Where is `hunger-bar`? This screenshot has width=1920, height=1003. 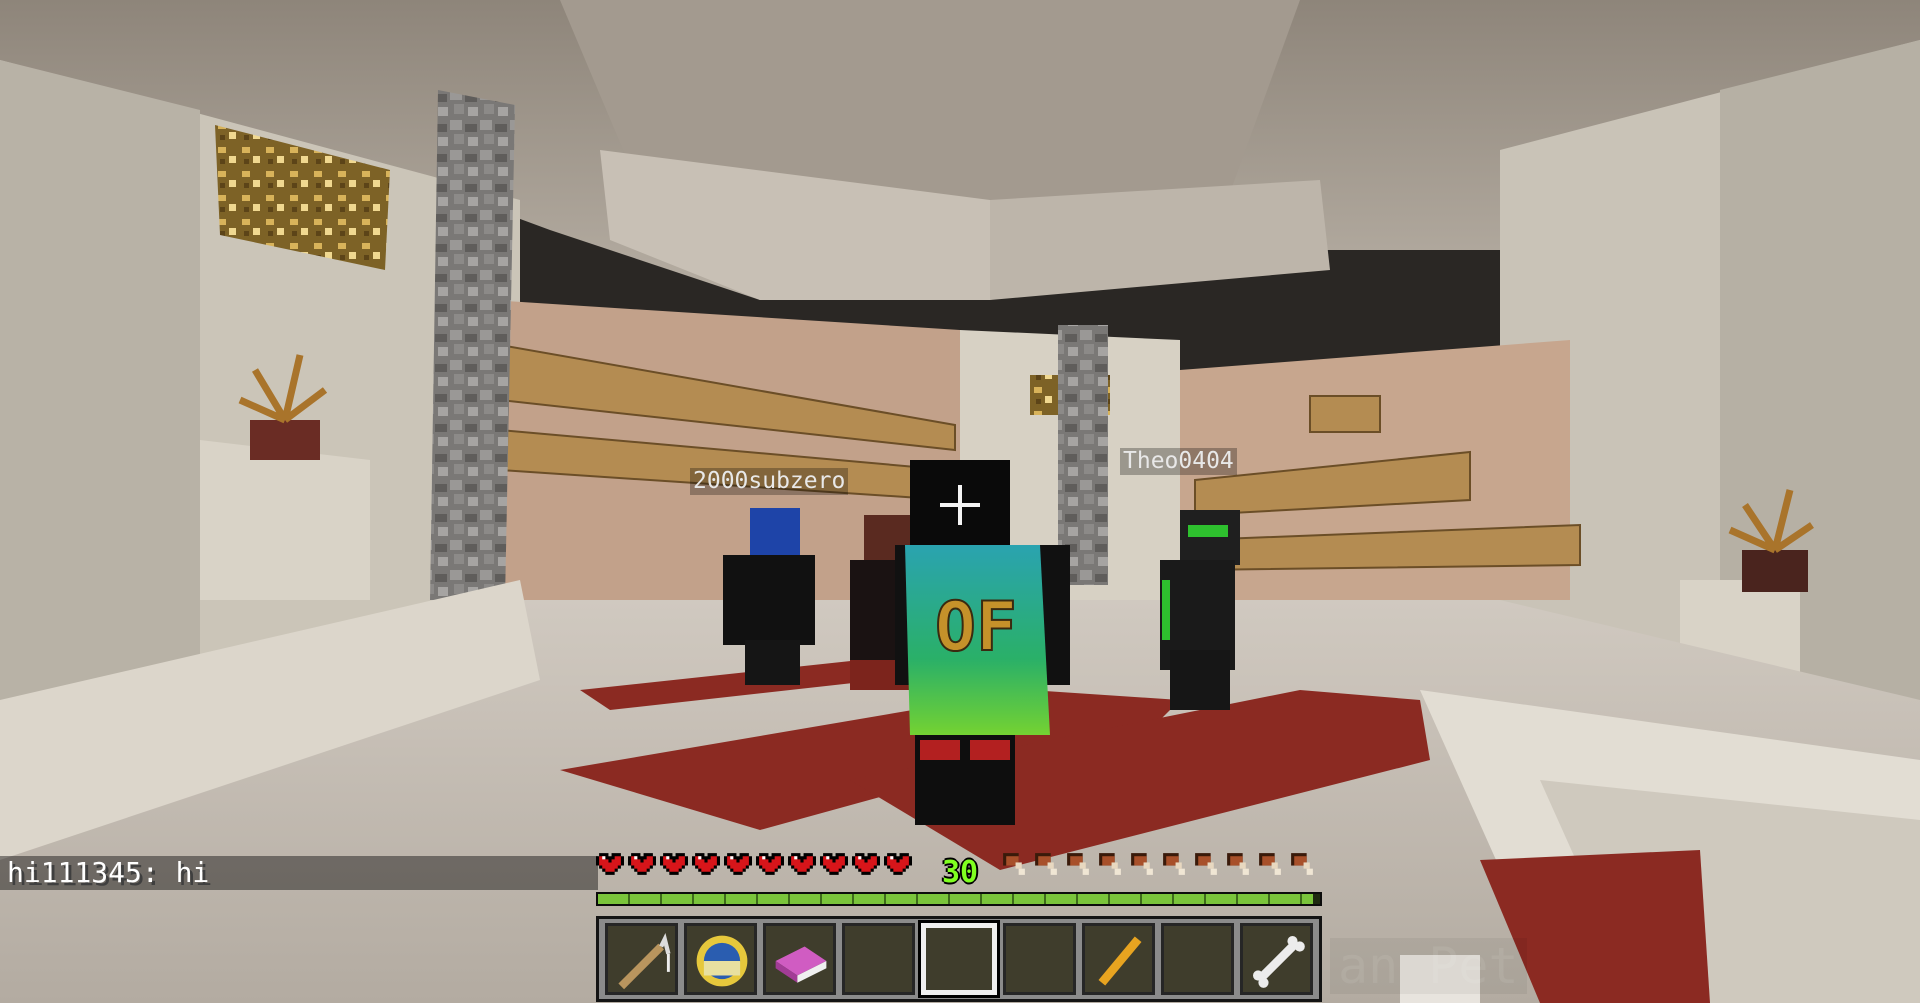 hunger-bar is located at coordinates (1162, 865).